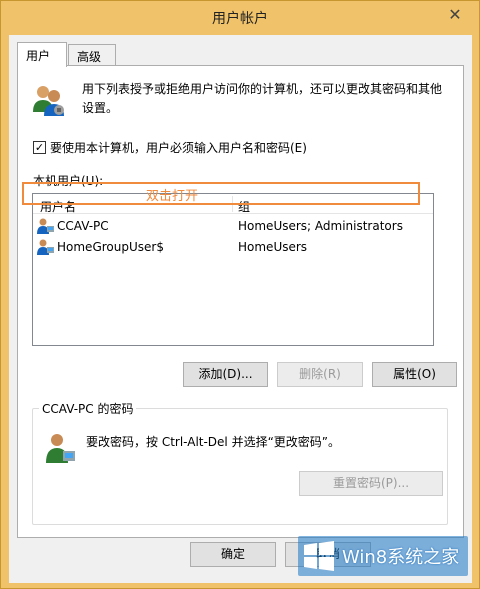 This screenshot has height=589, width=480. Describe the element at coordinates (68, 181) in the screenshot. I see `local-users-label: 本机用户(U):` at that location.